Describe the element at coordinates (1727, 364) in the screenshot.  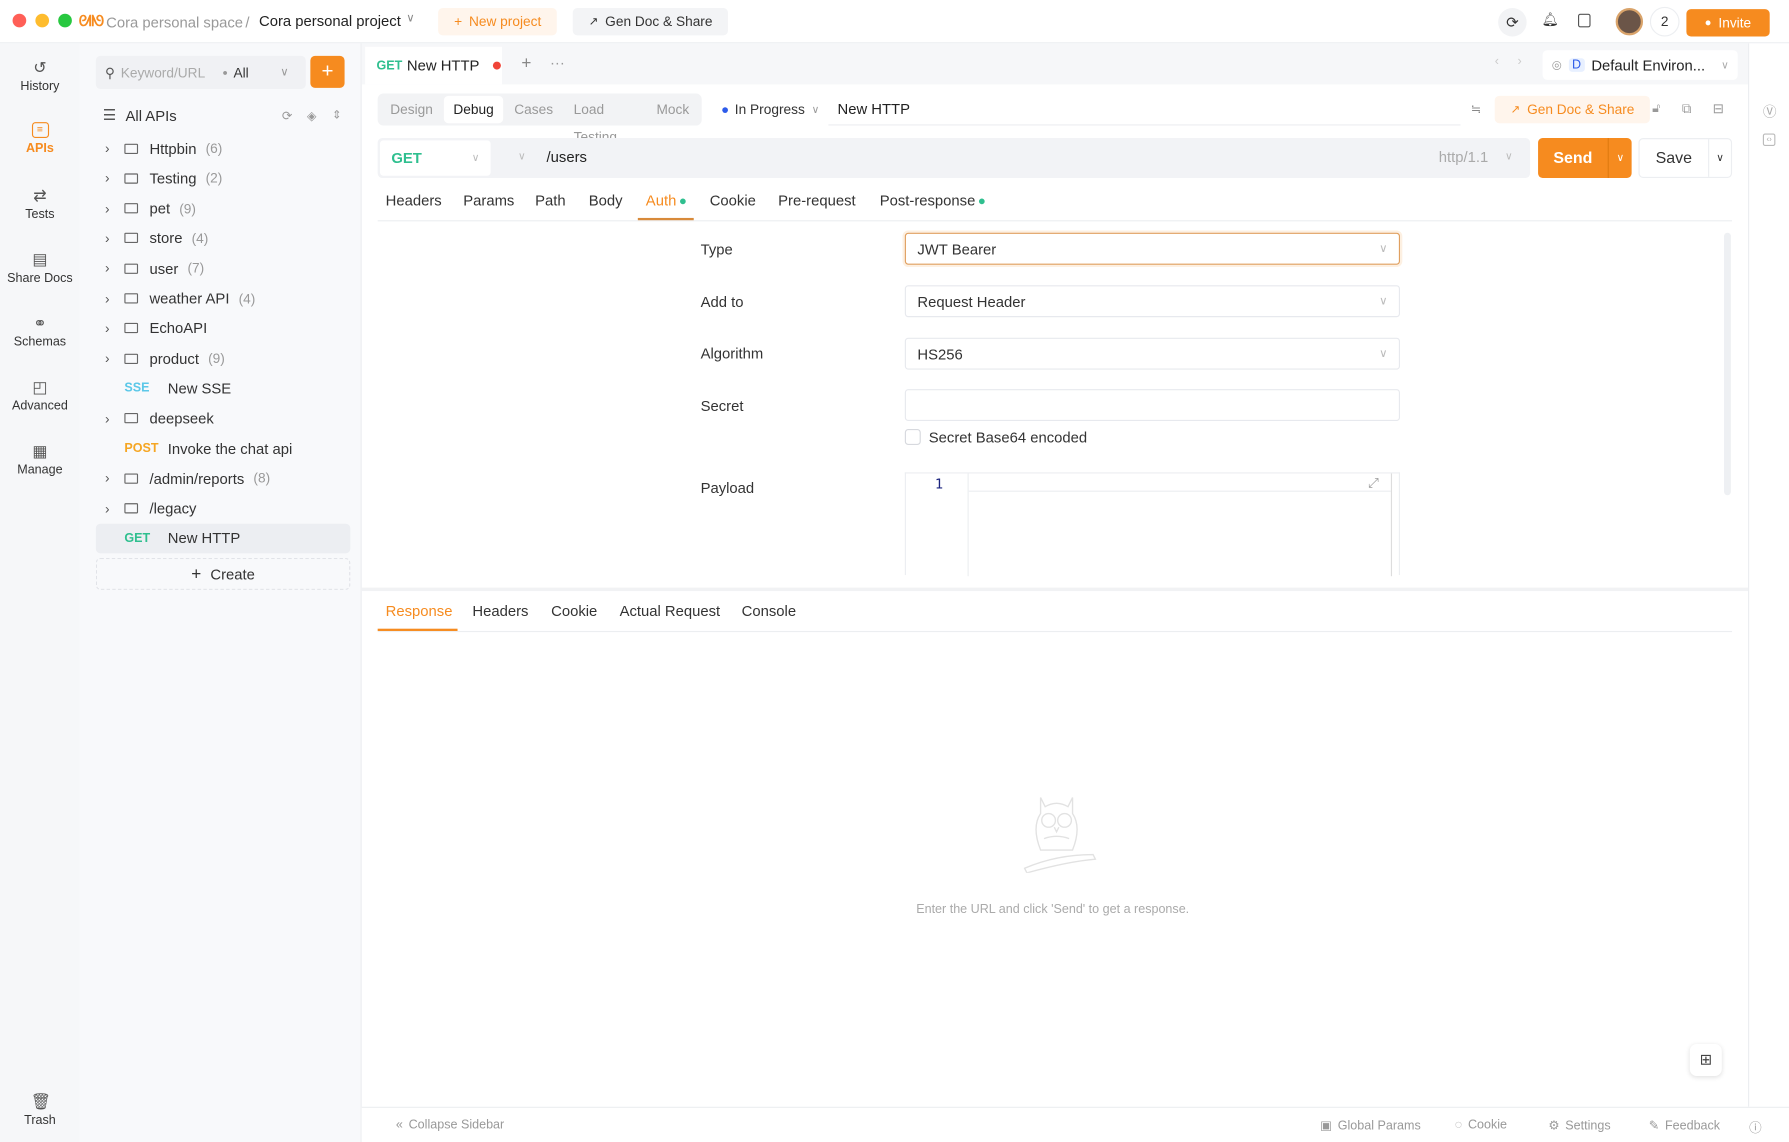
I see `form-scrollbar` at that location.